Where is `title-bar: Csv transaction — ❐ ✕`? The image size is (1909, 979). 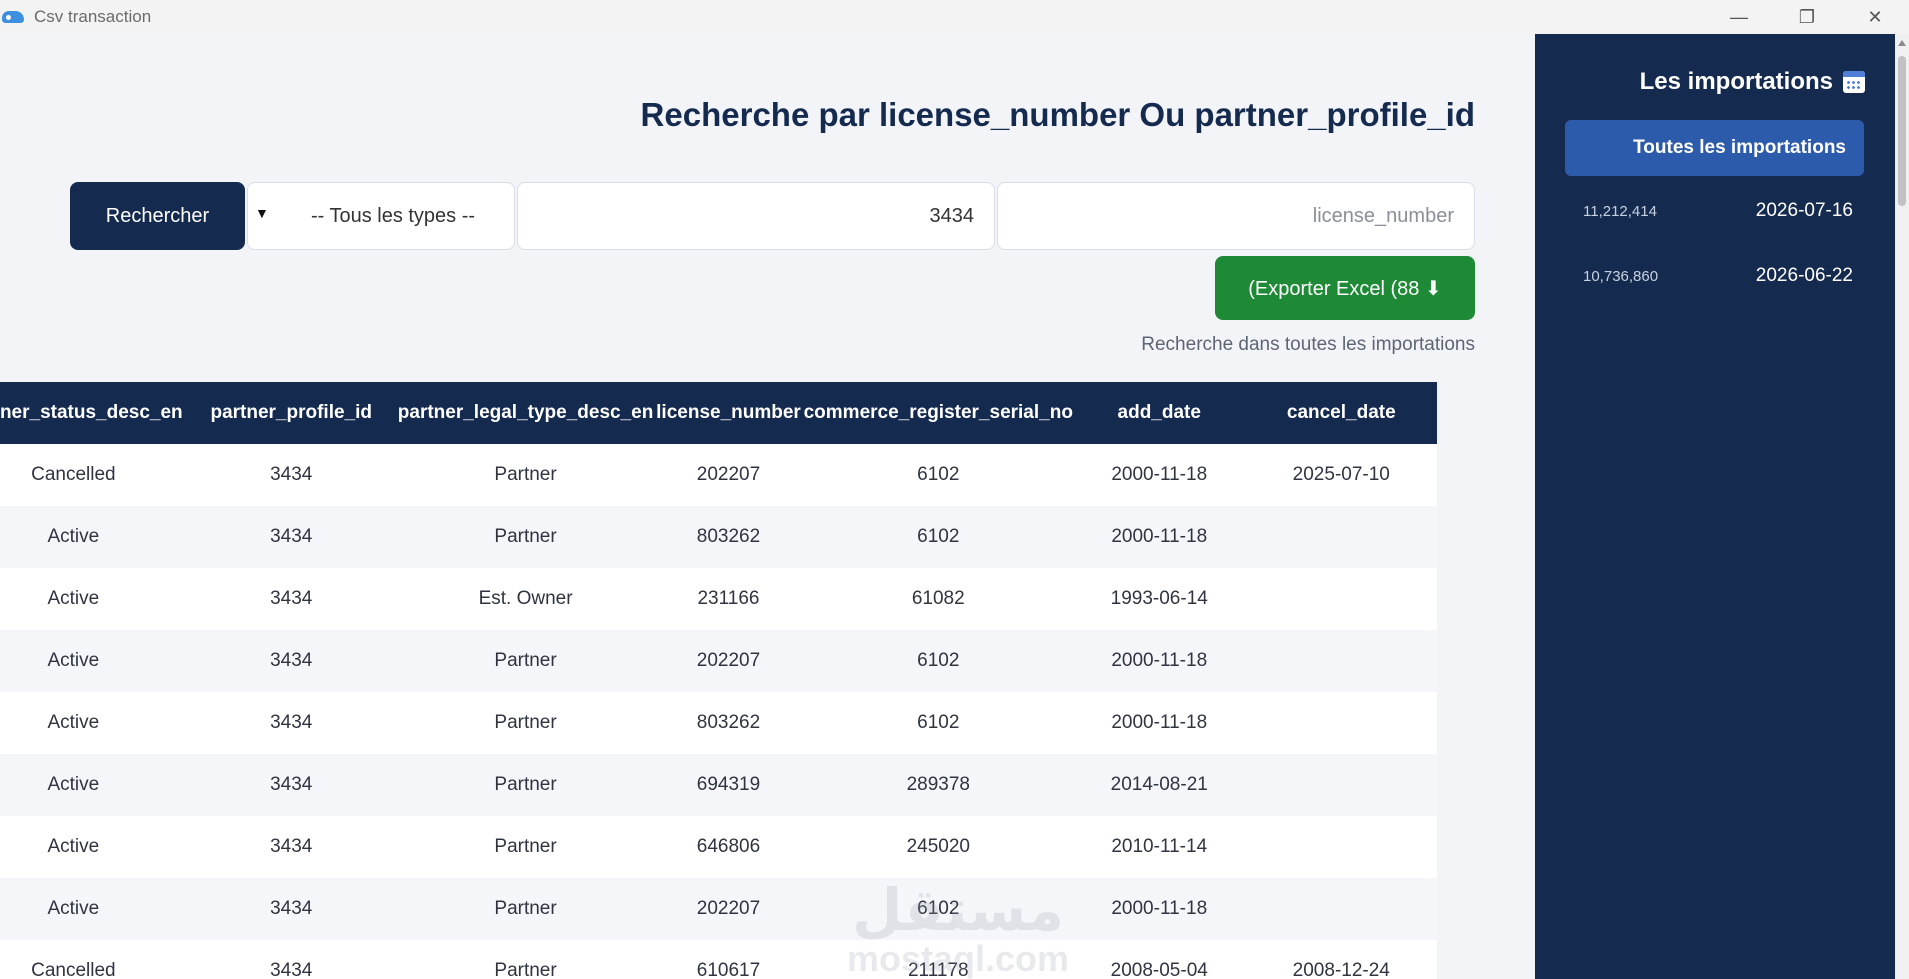
title-bar: Csv transaction — ❐ ✕ is located at coordinates (954, 17).